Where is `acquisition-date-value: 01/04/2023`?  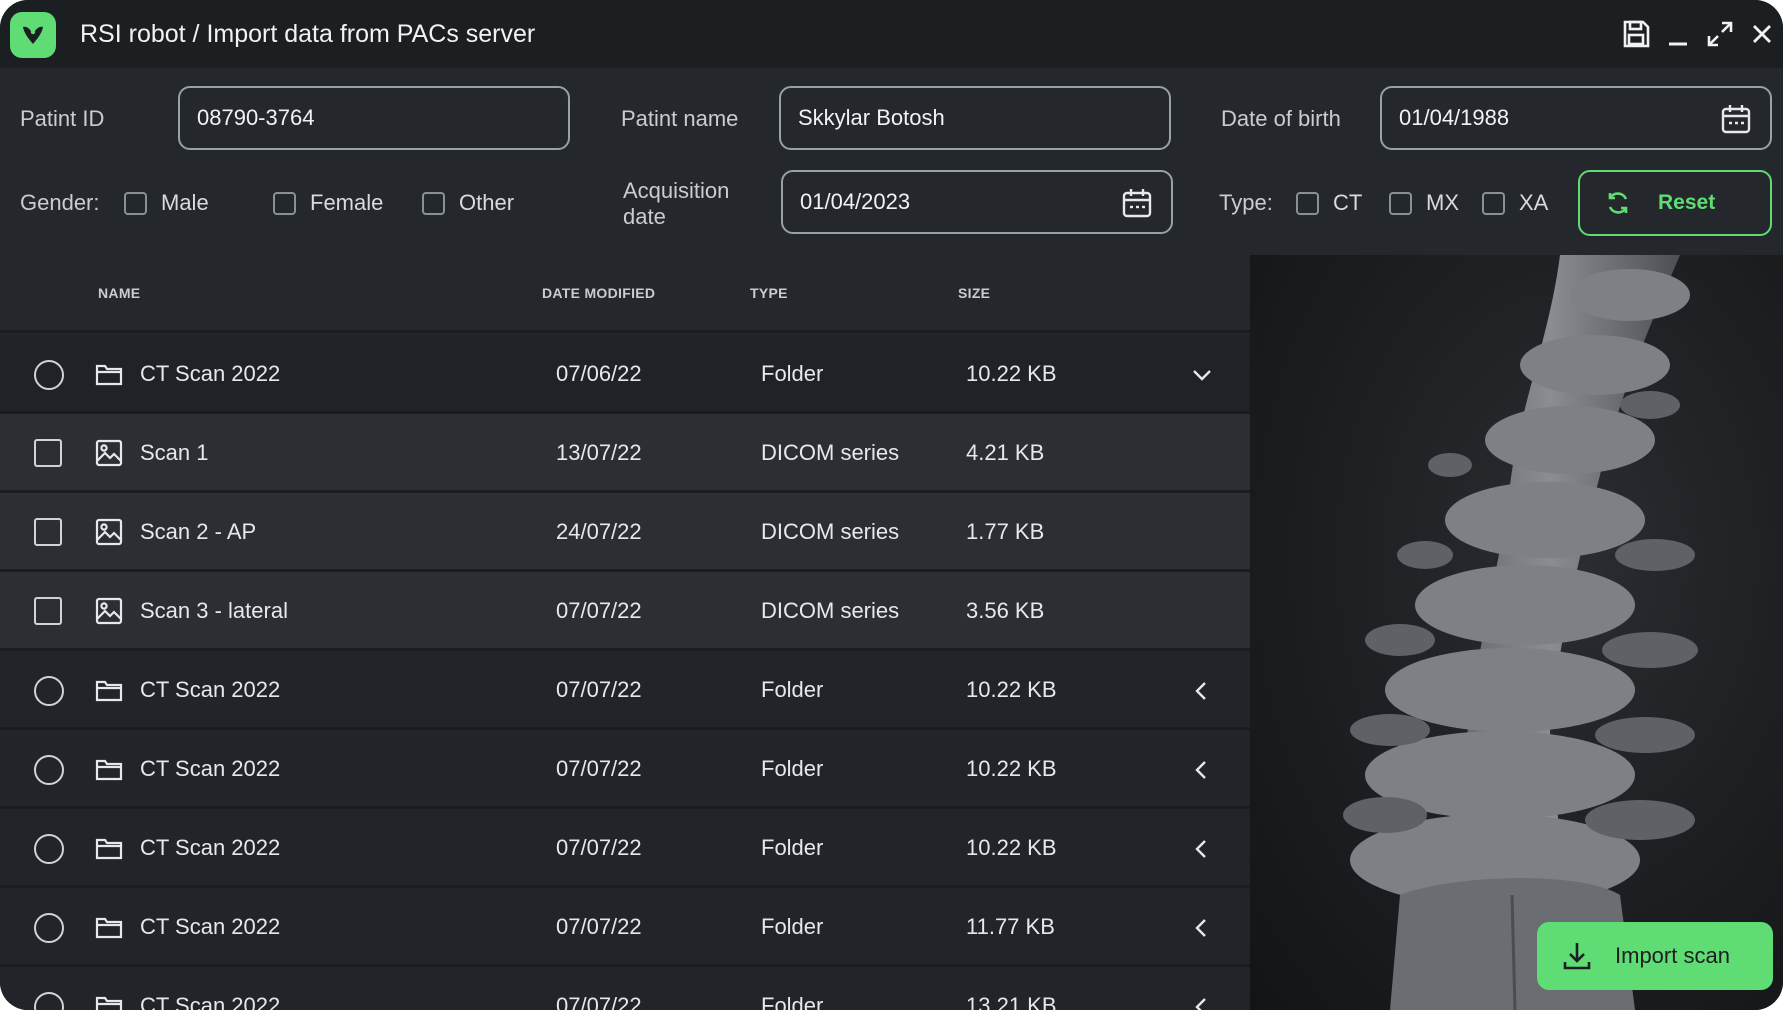 acquisition-date-value: 01/04/2023 is located at coordinates (855, 201).